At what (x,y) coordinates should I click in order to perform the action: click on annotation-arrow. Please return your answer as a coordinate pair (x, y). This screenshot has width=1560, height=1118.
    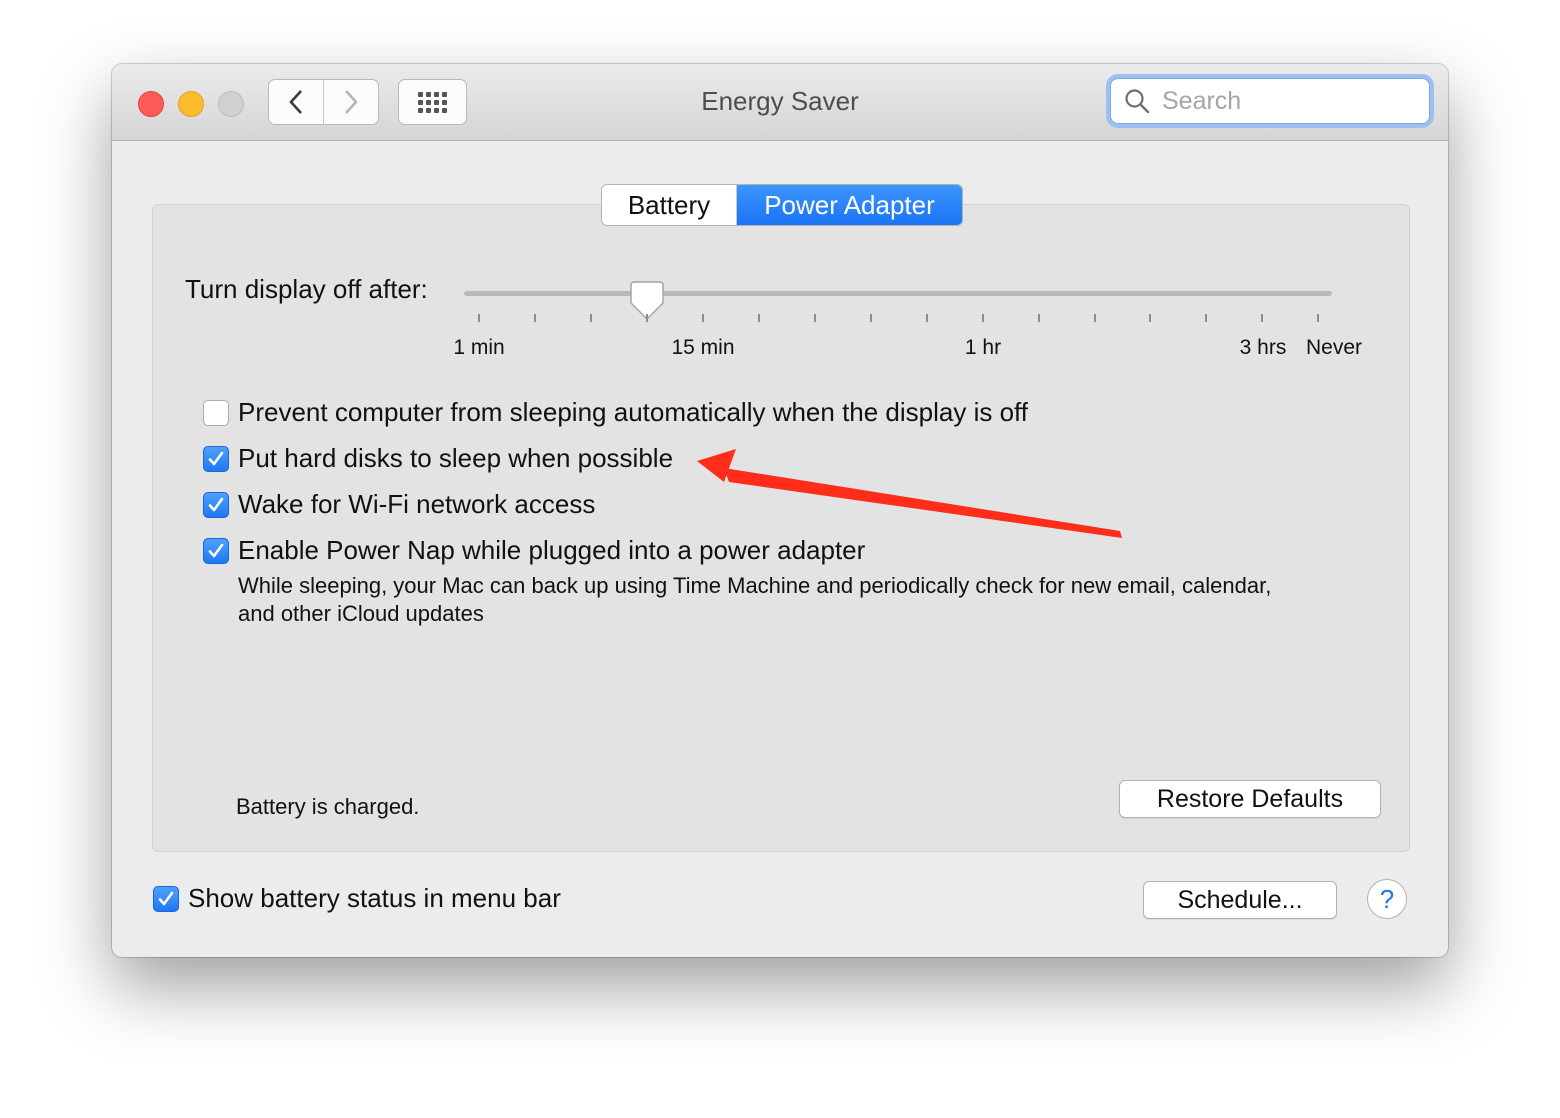
    Looking at the image, I should click on (909, 493).